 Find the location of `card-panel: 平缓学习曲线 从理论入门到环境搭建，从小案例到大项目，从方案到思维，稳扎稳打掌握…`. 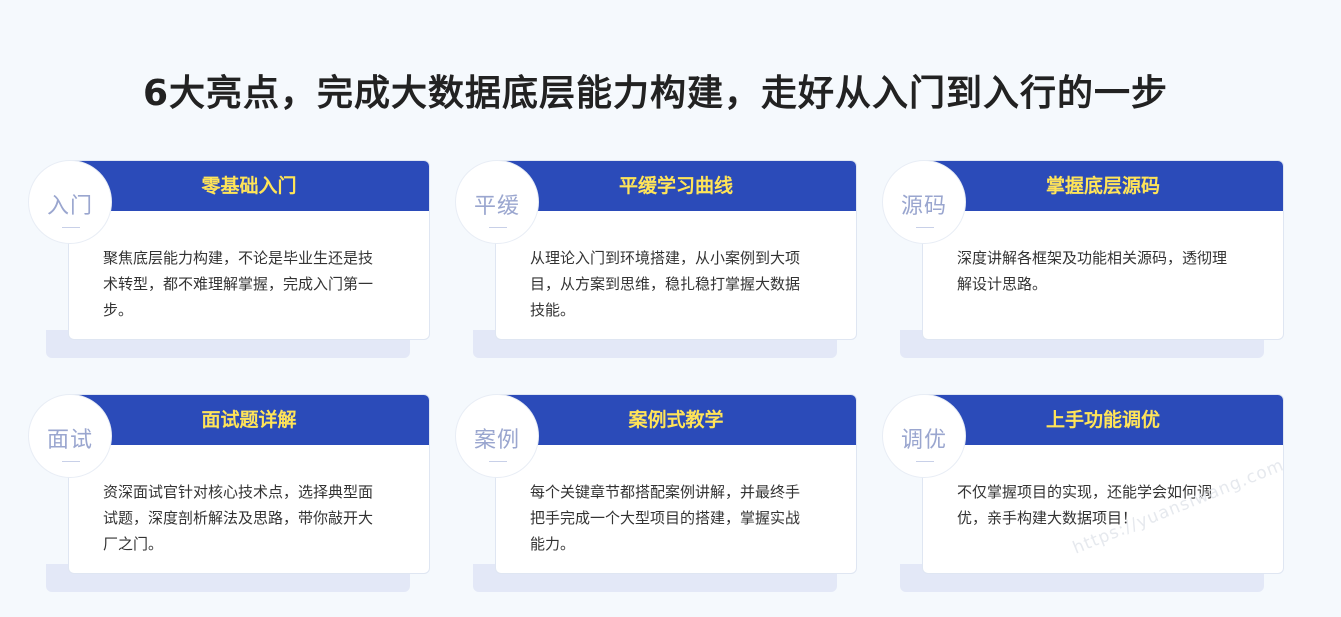

card-panel: 平缓学习曲线 从理论入门到环境搭建，从小案例到大项目，从方案到思维，稳扎稳打掌握… is located at coordinates (676, 250).